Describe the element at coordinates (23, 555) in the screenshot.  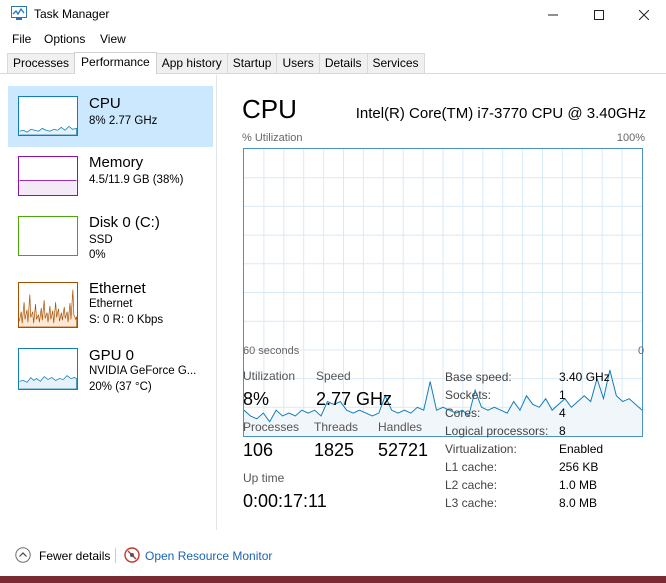
I see `chevron-up-icon` at that location.